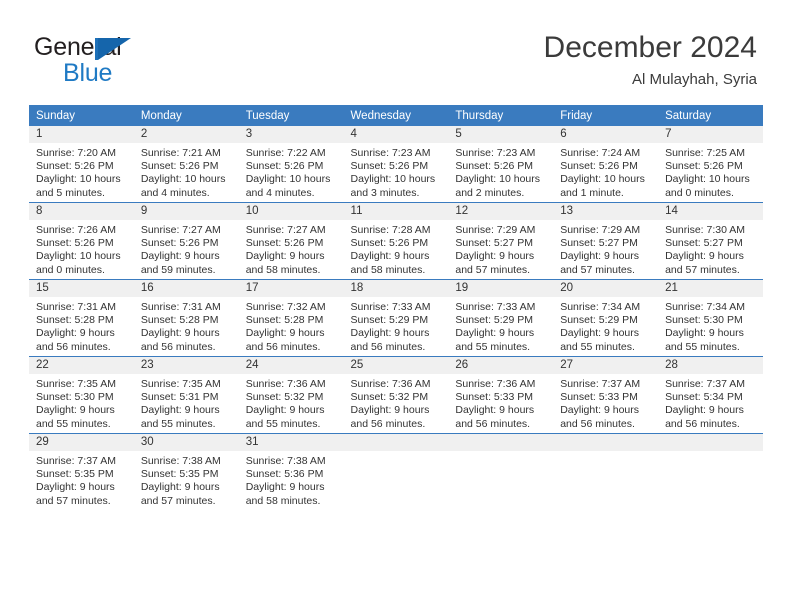  I want to click on sunrise-text: Sunrise: 7:36 AM, so click(285, 384).